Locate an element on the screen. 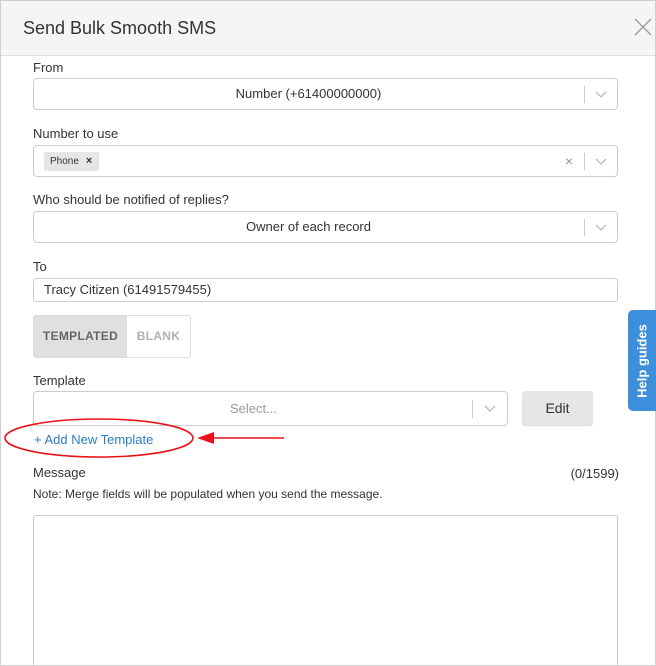  blank-toggle-button: BLANK is located at coordinates (158, 336).